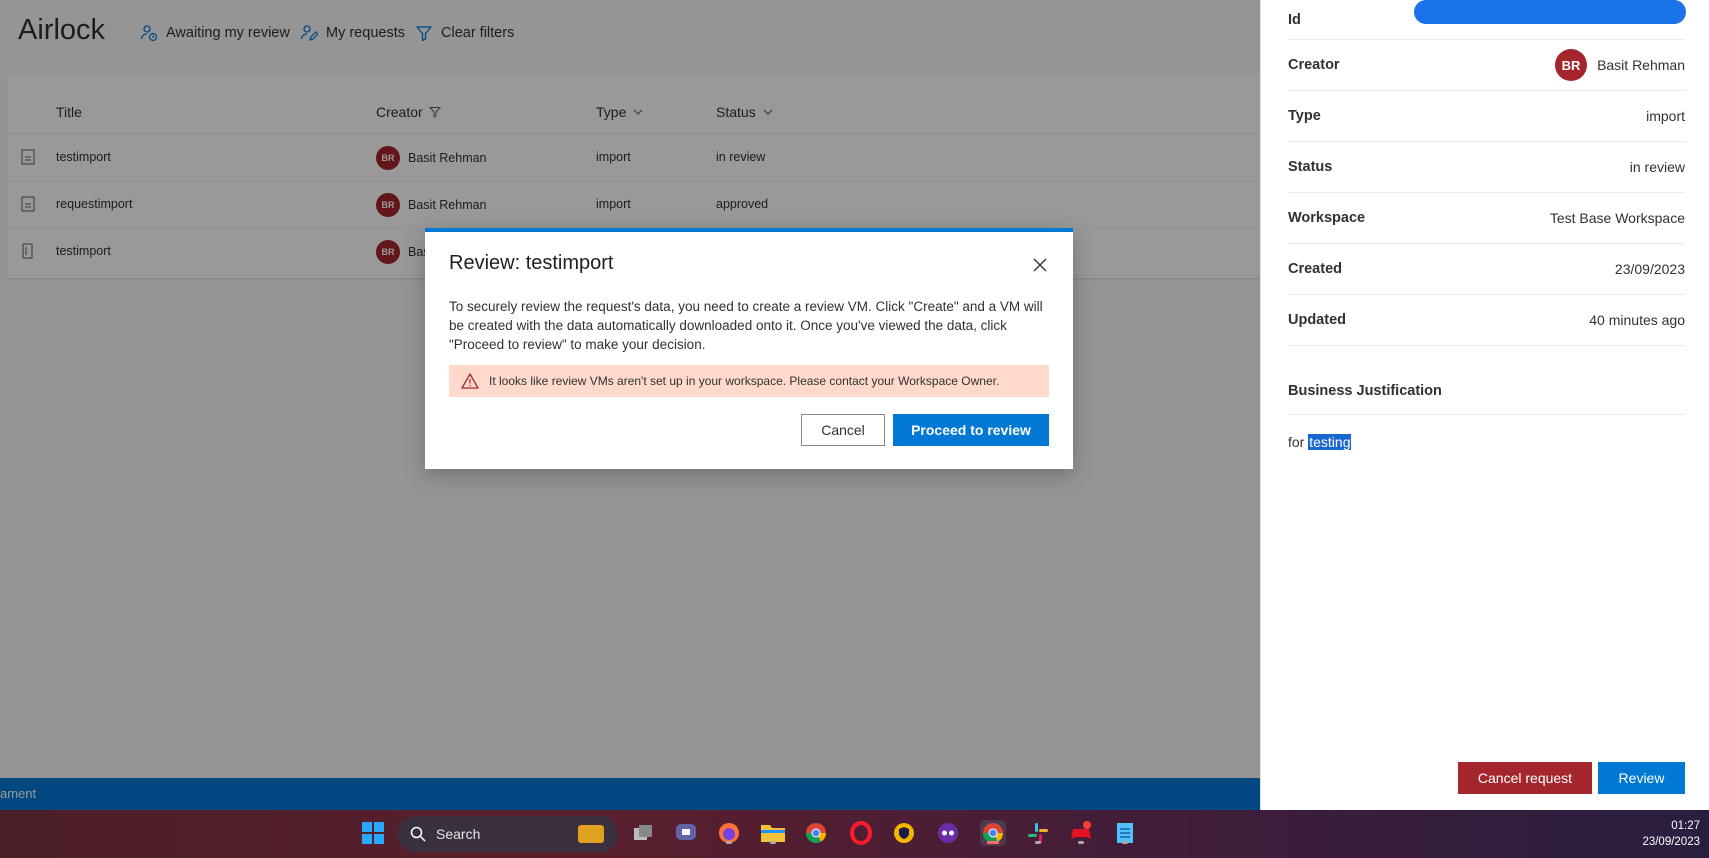  What do you see at coordinates (1525, 778) in the screenshot?
I see `cancel-request-button: Cancel request` at bounding box center [1525, 778].